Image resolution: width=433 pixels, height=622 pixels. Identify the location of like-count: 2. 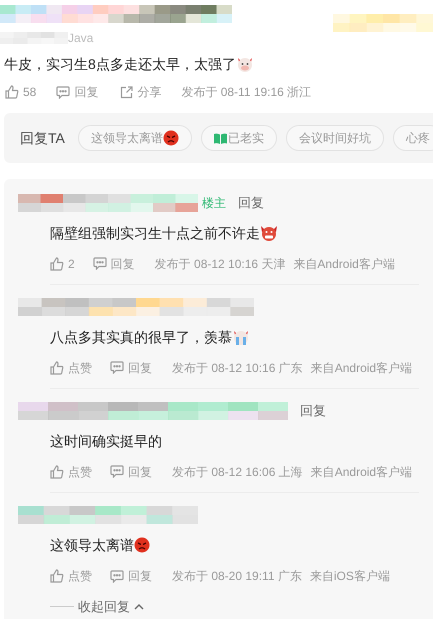
(71, 263).